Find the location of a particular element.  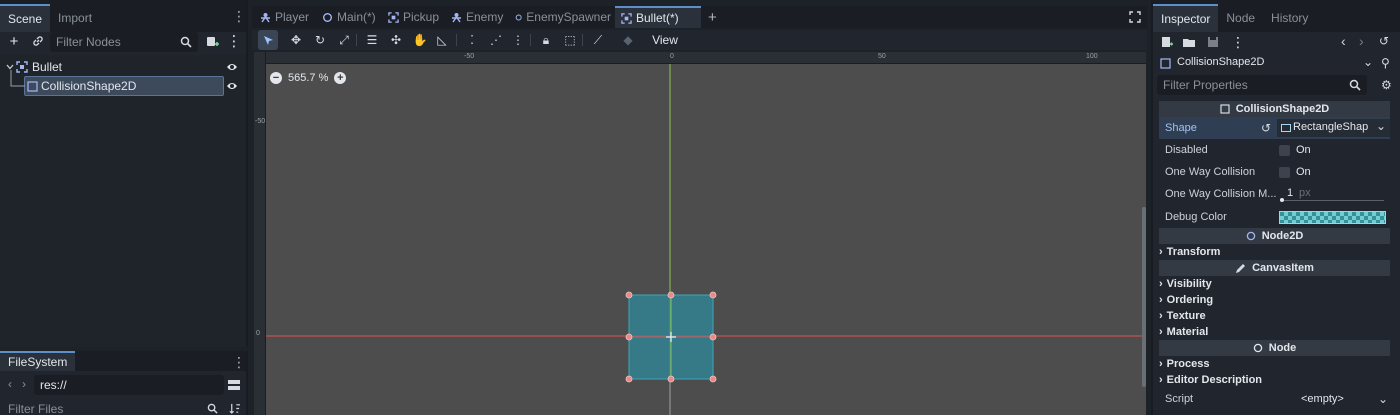

character-icon is located at coordinates (456, 17).